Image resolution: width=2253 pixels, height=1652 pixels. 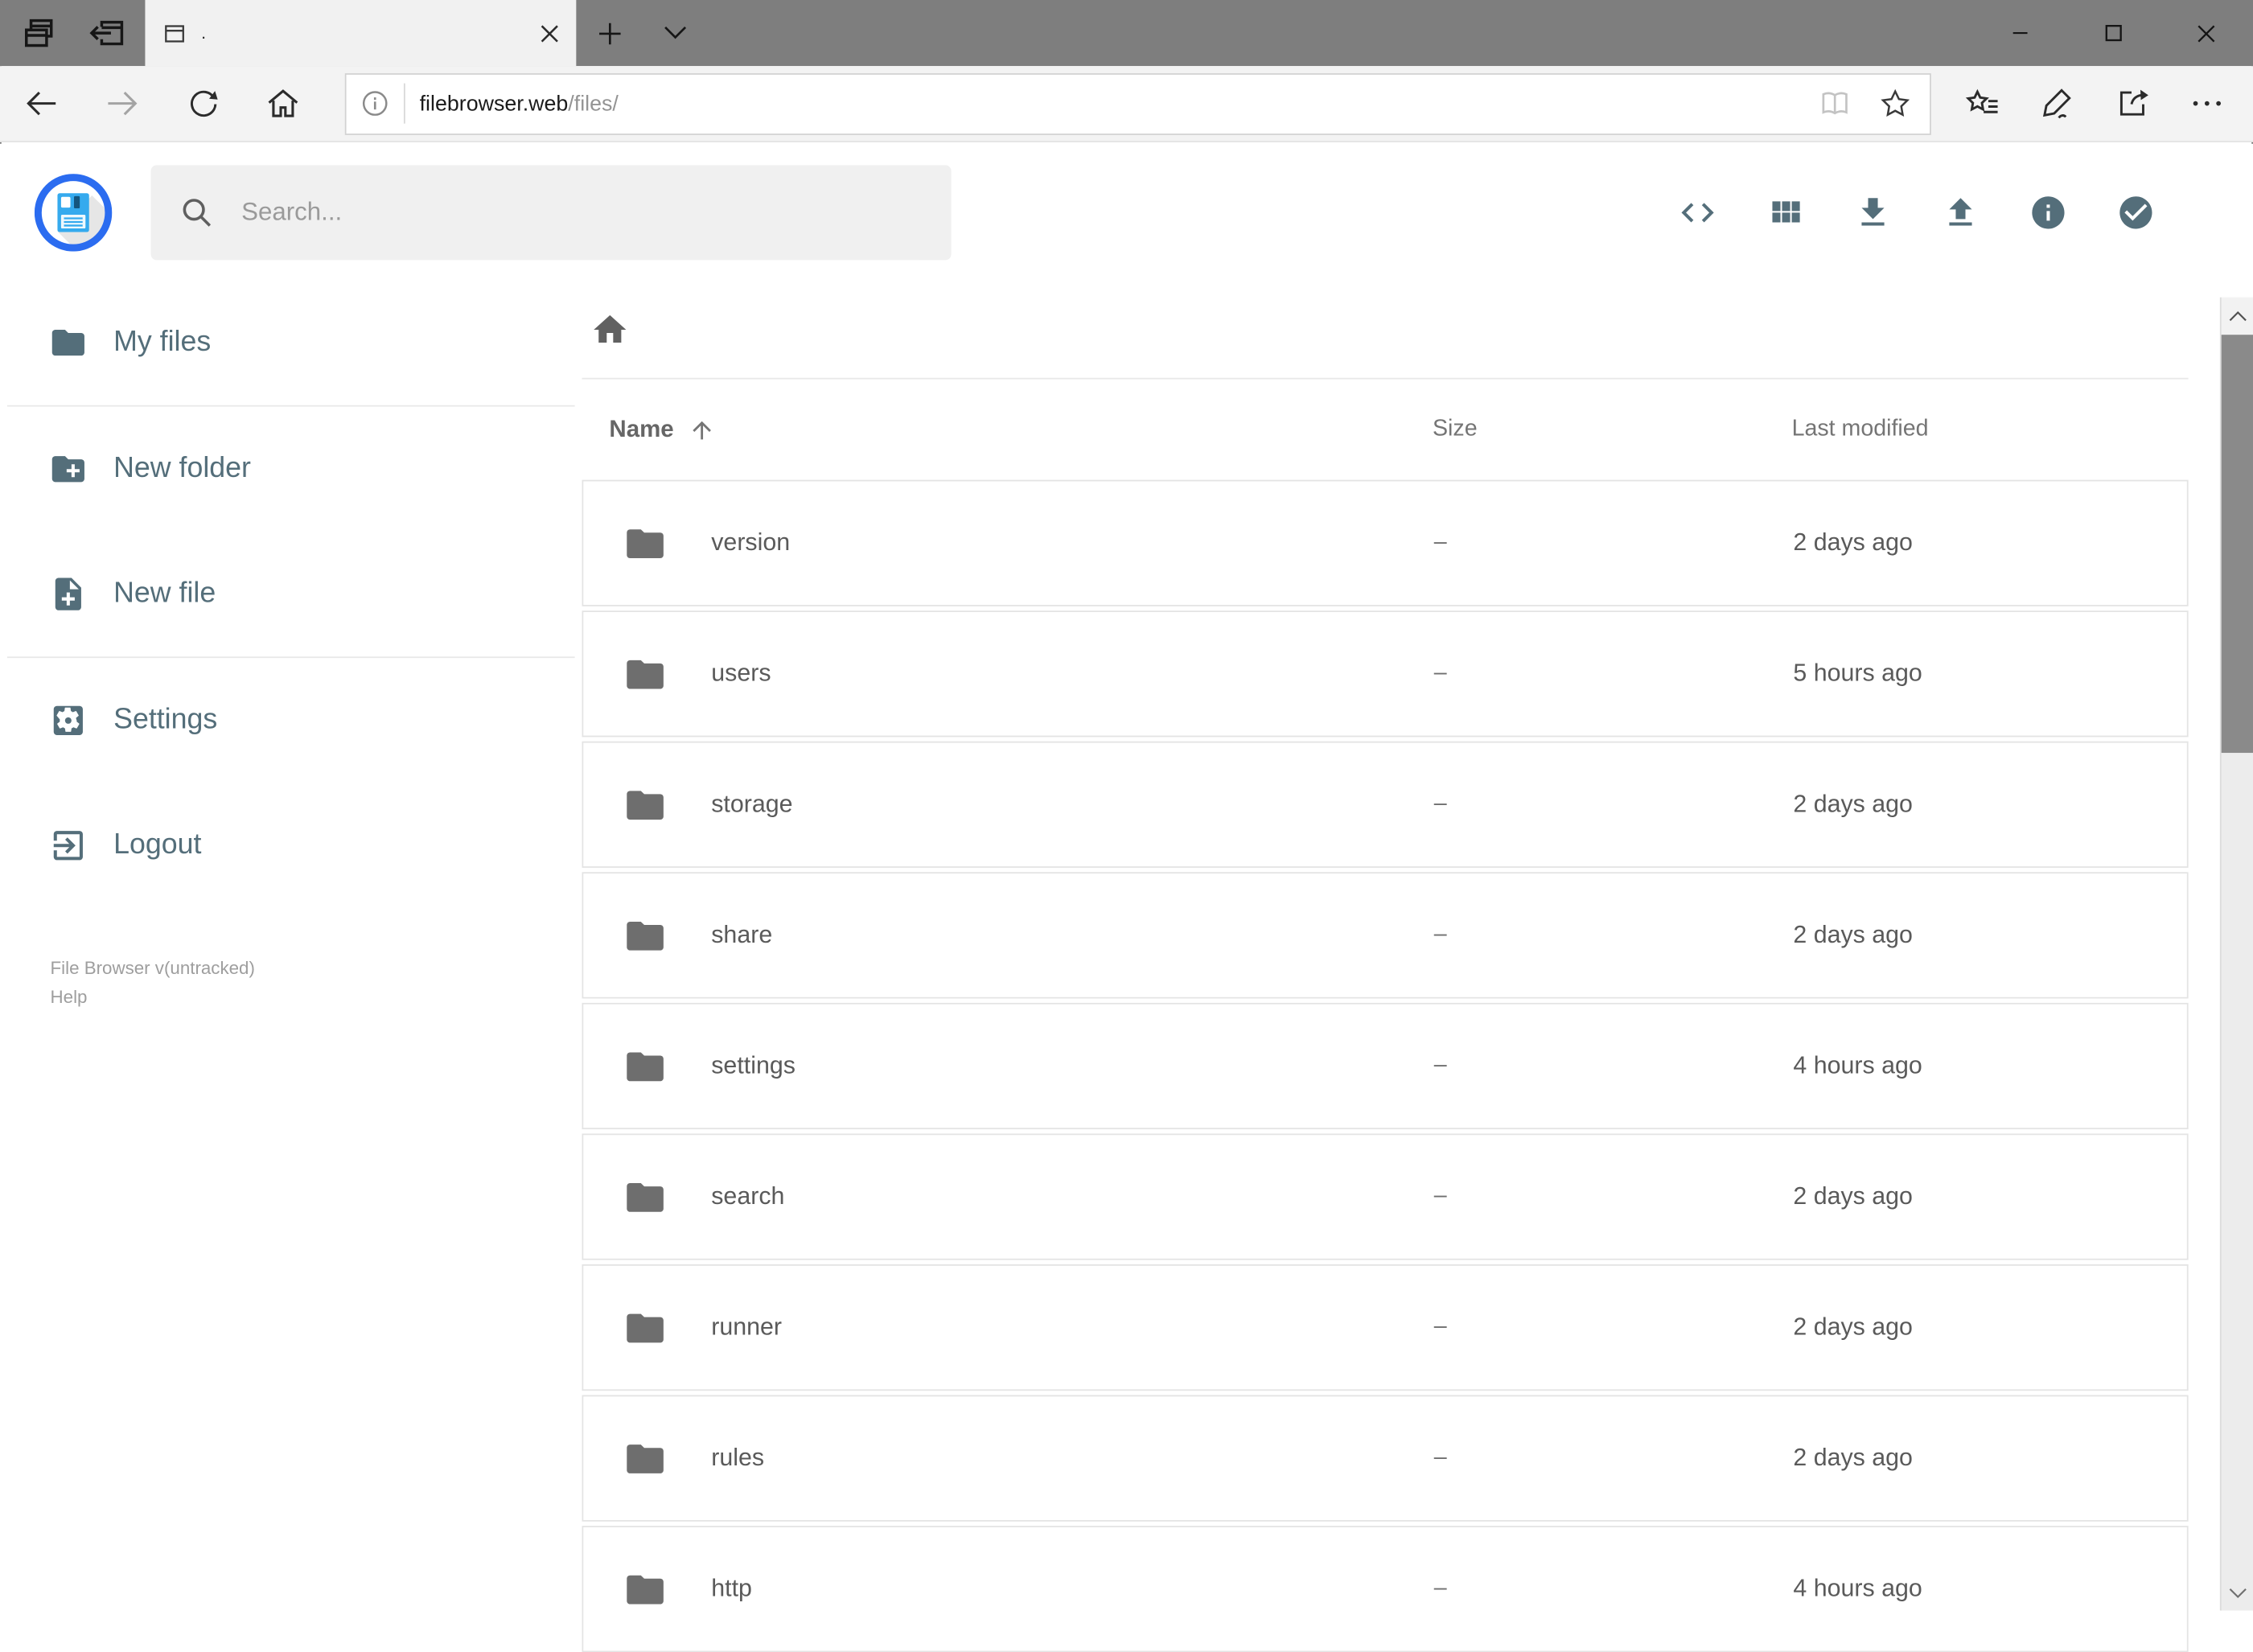 What do you see at coordinates (675, 33) in the screenshot?
I see `tab-list-dropdown-icon` at bounding box center [675, 33].